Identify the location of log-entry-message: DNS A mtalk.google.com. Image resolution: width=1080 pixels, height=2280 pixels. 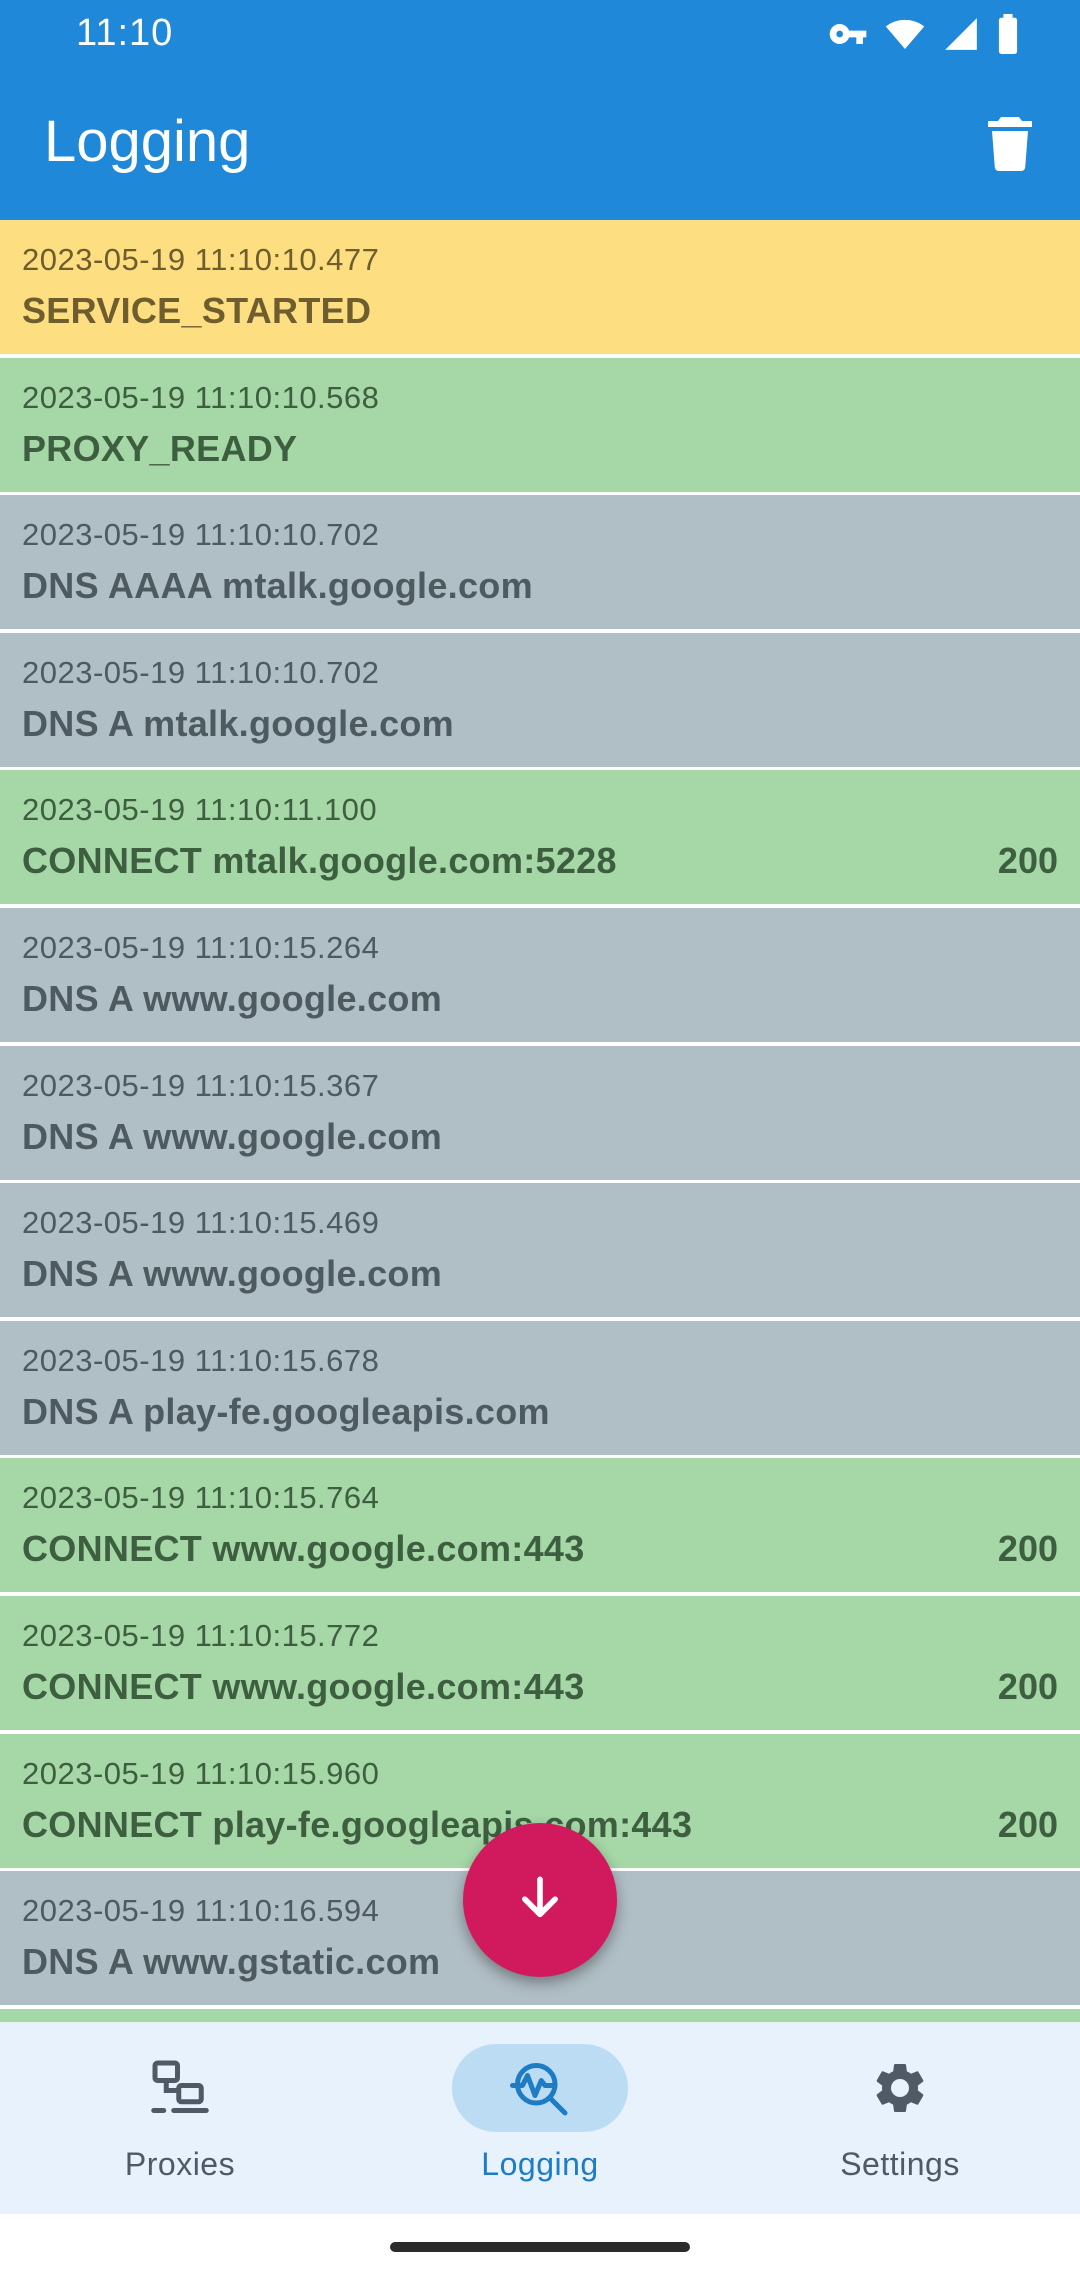
(238, 723).